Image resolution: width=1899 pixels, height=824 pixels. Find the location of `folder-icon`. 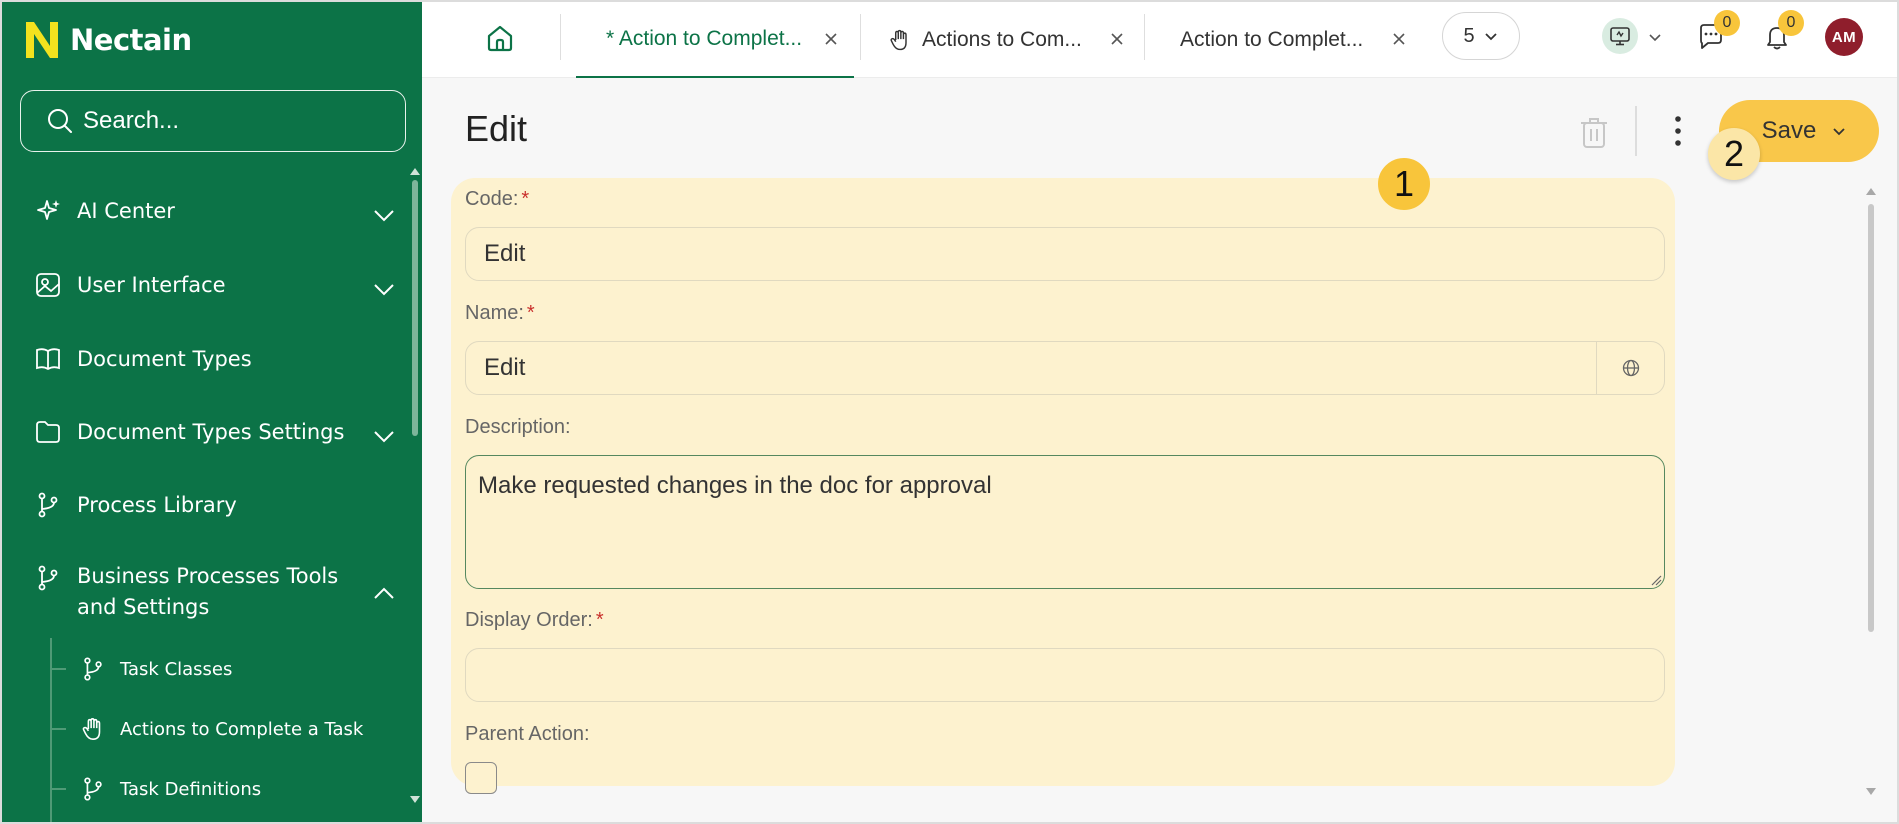

folder-icon is located at coordinates (48, 432).